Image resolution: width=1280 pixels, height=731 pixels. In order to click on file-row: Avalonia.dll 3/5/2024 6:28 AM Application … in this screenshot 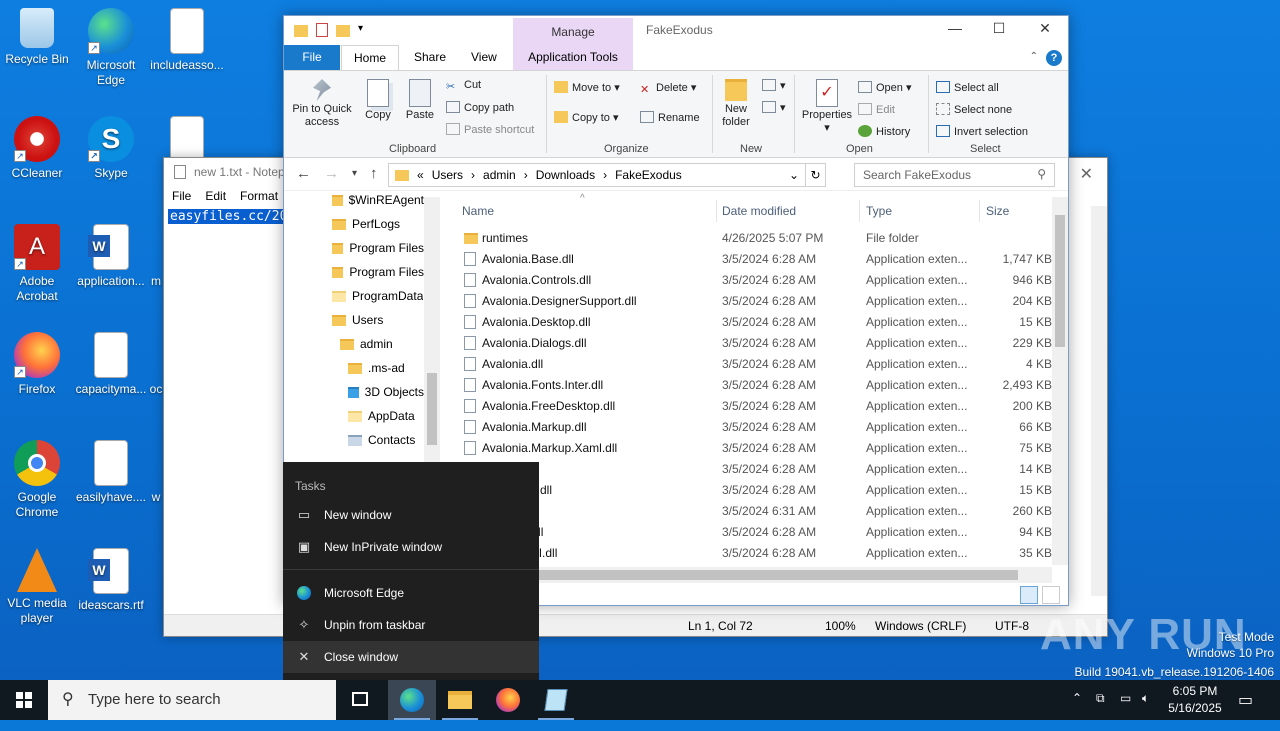, I will do `click(752, 364)`.